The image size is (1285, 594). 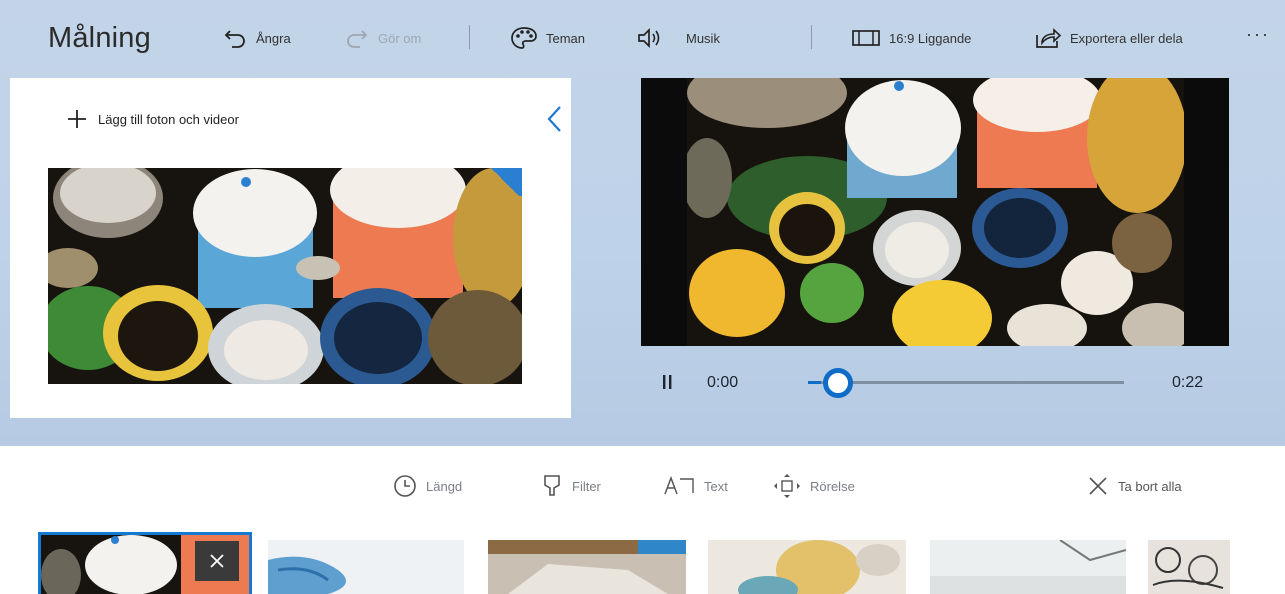 I want to click on filter-button: Filter, so click(x=570, y=486).